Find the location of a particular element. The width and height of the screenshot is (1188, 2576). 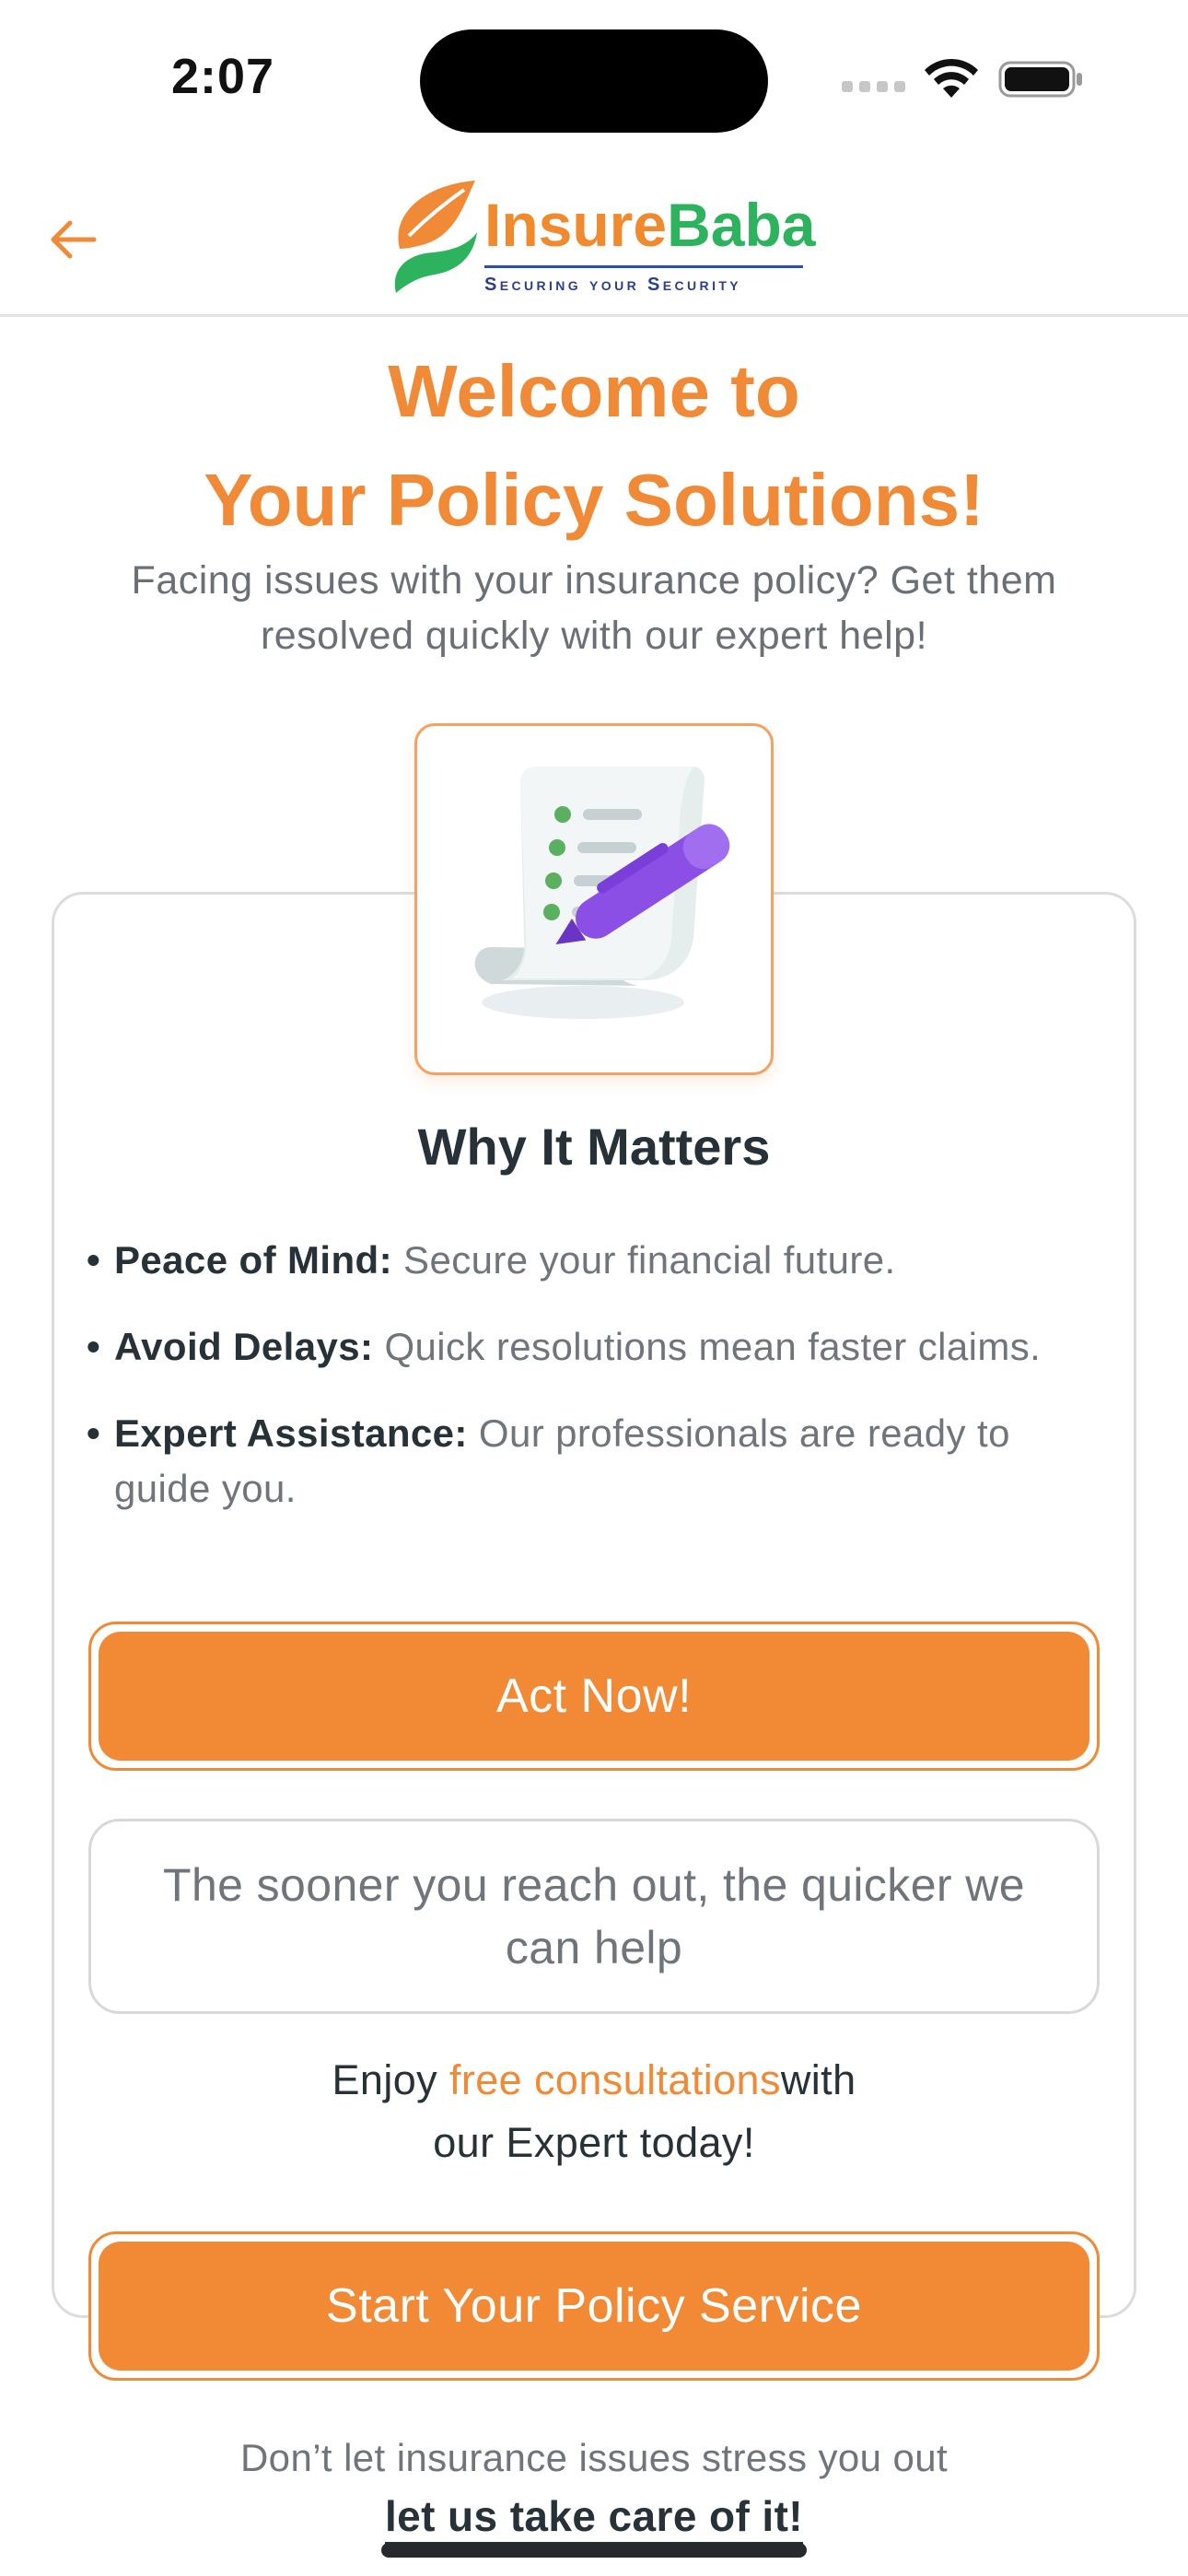

battery-icon is located at coordinates (1040, 79).